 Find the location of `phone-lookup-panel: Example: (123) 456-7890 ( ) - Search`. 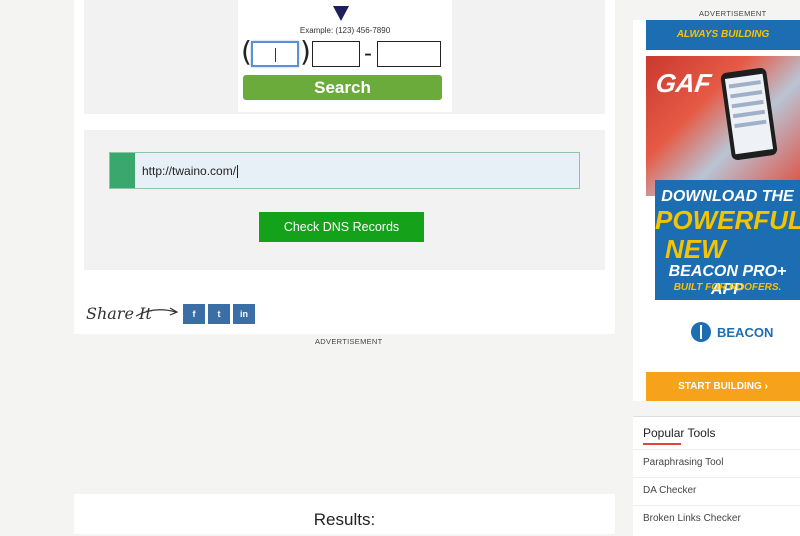

phone-lookup-panel: Example: (123) 456-7890 ( ) - Search is located at coordinates (344, 57).